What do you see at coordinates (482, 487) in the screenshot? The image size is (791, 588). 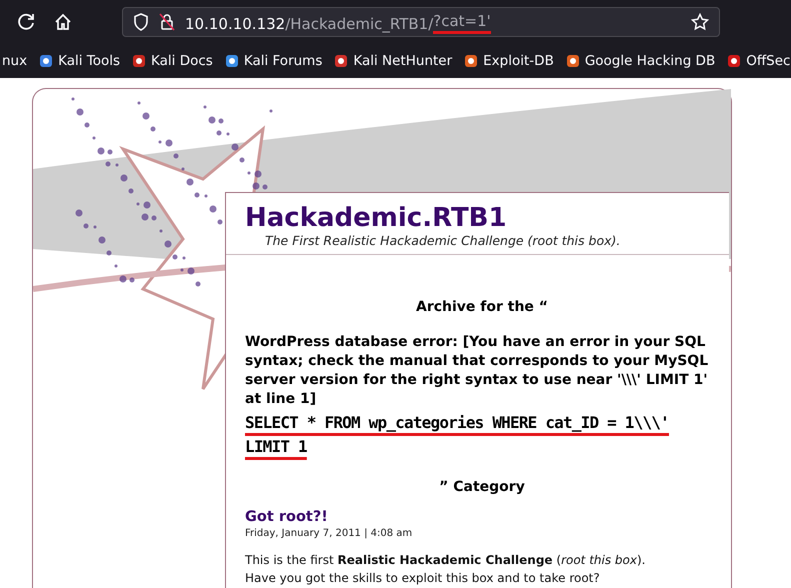 I see `category-heading: ” Category` at bounding box center [482, 487].